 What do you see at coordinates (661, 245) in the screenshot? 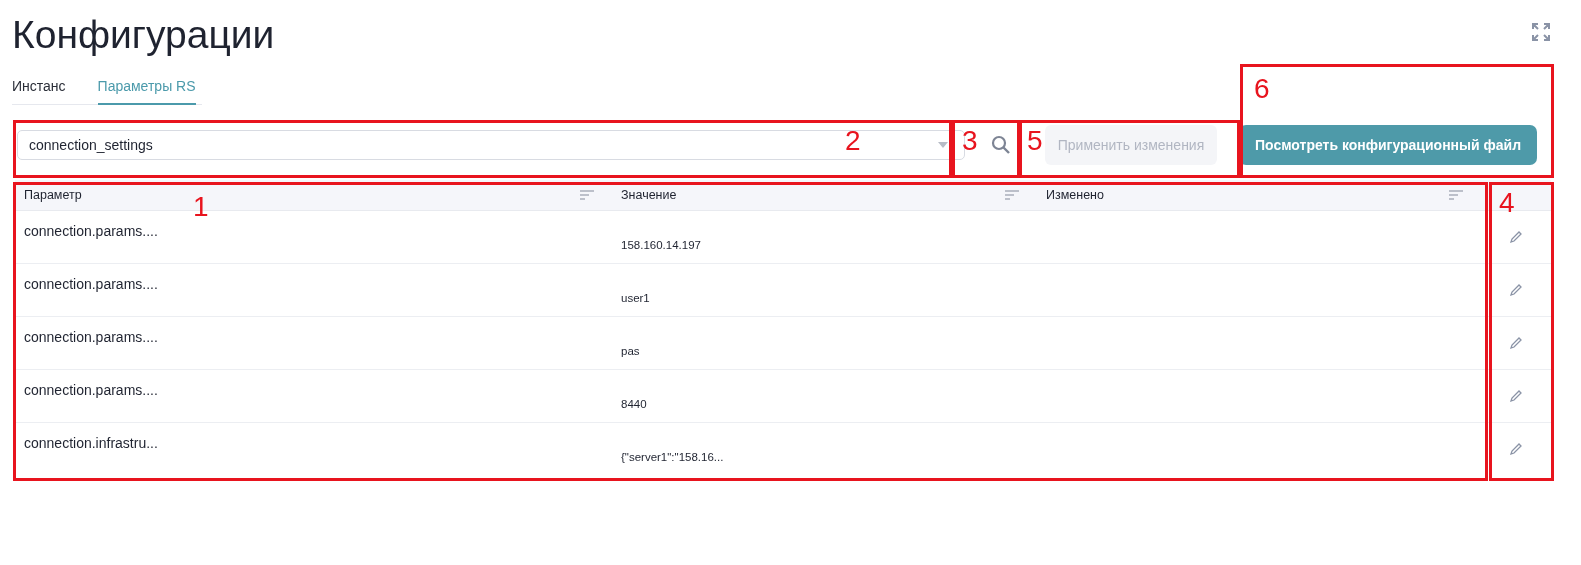
I see `table-cell: 158.160.14.197` at bounding box center [661, 245].